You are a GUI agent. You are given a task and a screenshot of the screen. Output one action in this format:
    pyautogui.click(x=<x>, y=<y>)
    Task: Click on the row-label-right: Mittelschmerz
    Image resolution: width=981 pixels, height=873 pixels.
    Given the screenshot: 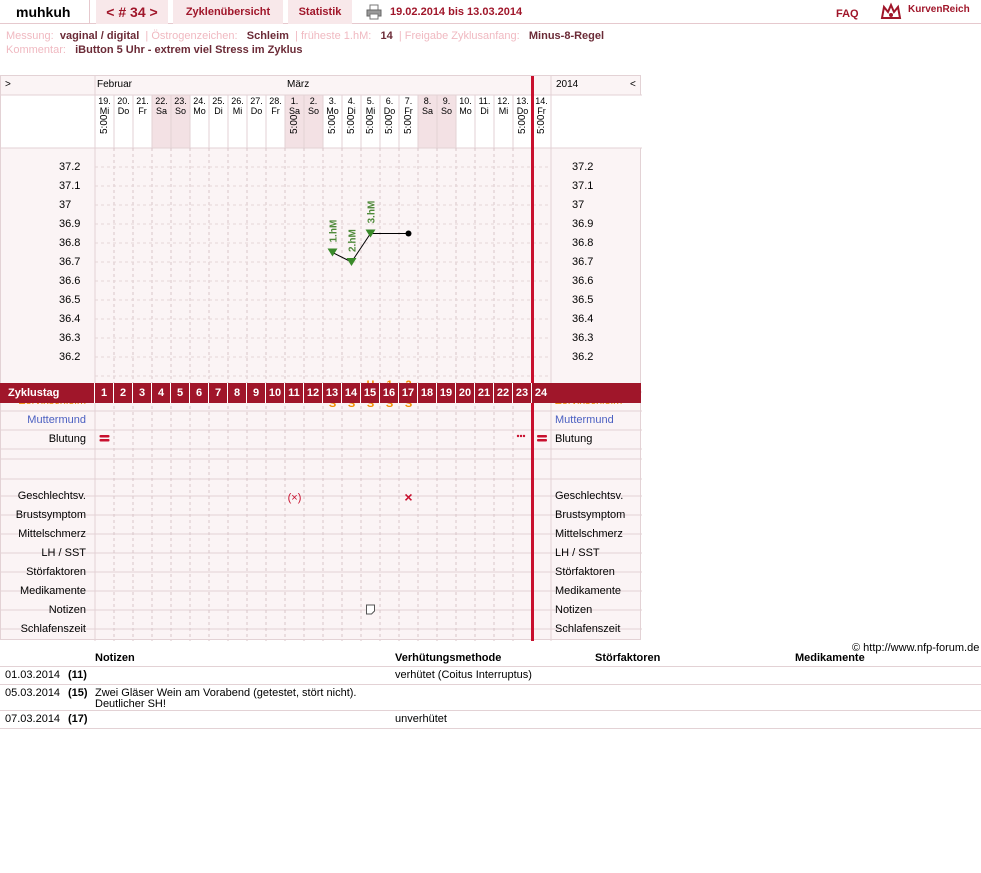 What is the action you would take?
    pyautogui.click(x=589, y=534)
    